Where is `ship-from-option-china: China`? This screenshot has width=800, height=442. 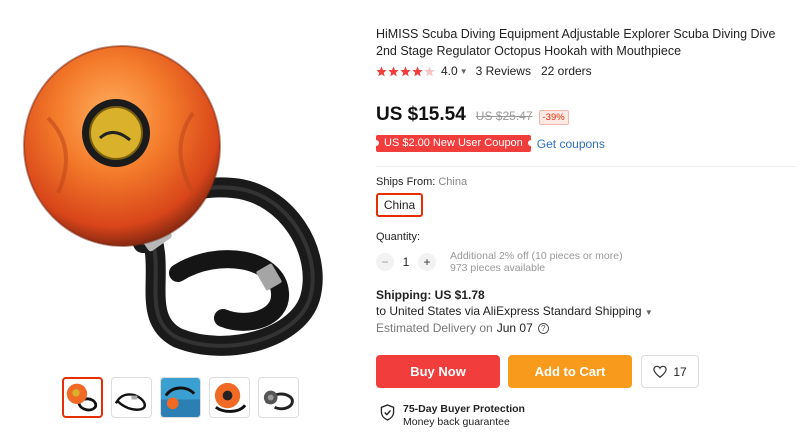 ship-from-option-china: China is located at coordinates (399, 205).